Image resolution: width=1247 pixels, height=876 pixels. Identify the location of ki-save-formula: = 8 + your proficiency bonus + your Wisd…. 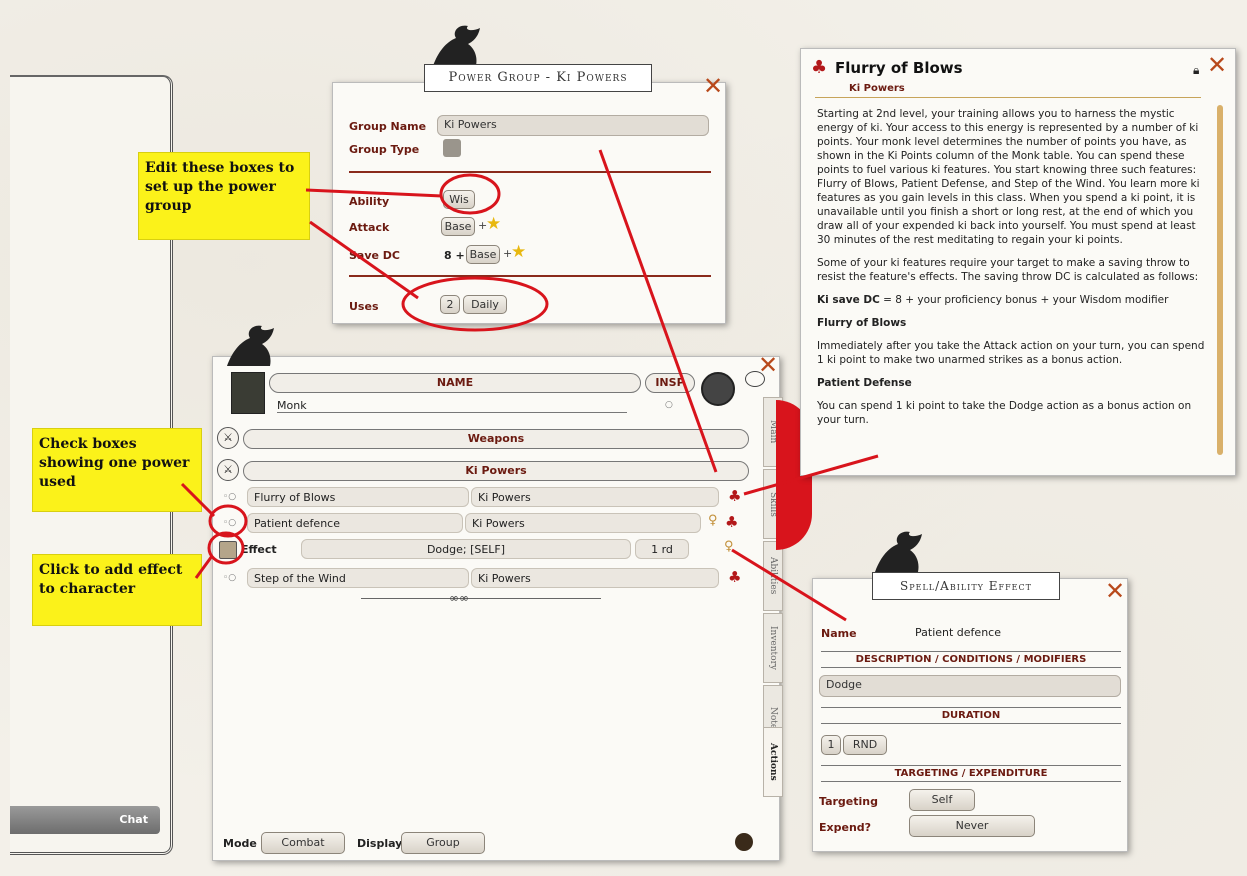
(1024, 300).